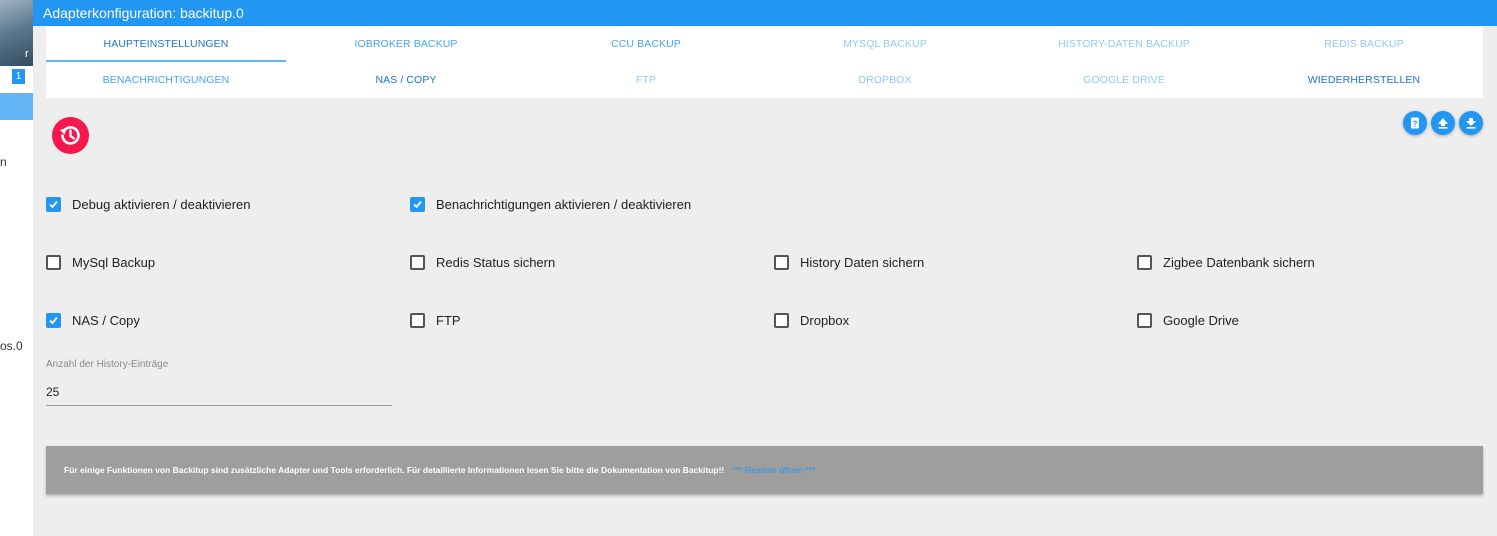 The width and height of the screenshot is (1497, 536). I want to click on checkbox-redis-status: Redis Status sichern, so click(482, 262).